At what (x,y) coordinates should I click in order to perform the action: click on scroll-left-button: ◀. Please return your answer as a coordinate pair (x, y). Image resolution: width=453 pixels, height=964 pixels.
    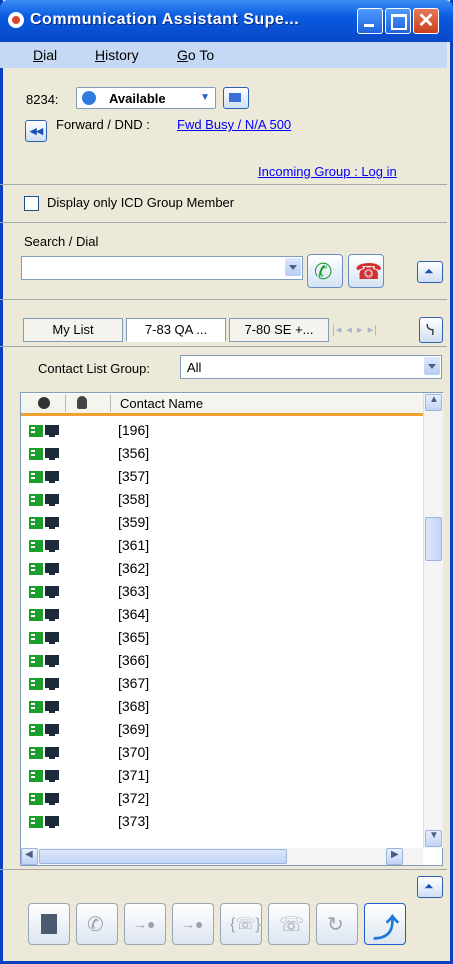
    Looking at the image, I should click on (29, 856).